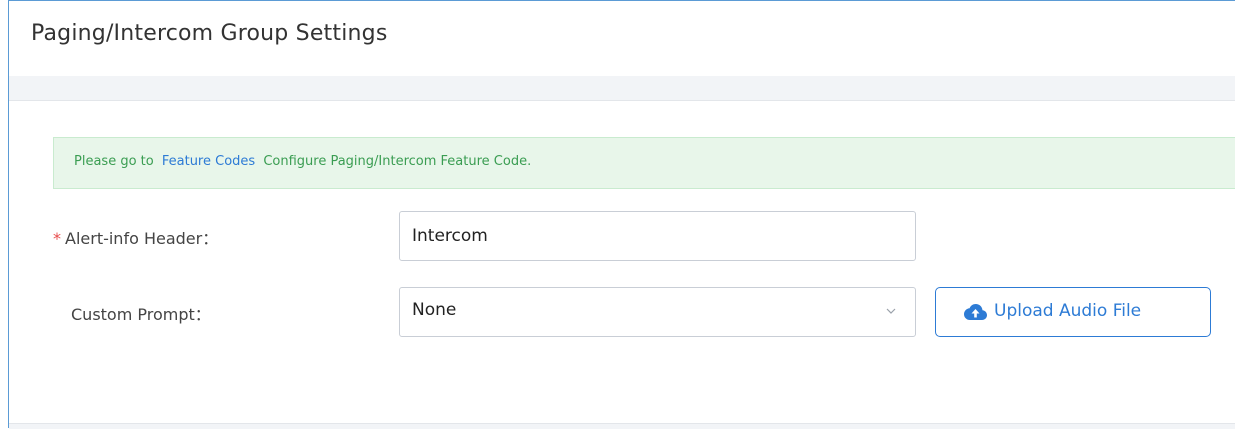 The width and height of the screenshot is (1235, 429). What do you see at coordinates (622, 426) in the screenshot?
I see `footer-divider` at bounding box center [622, 426].